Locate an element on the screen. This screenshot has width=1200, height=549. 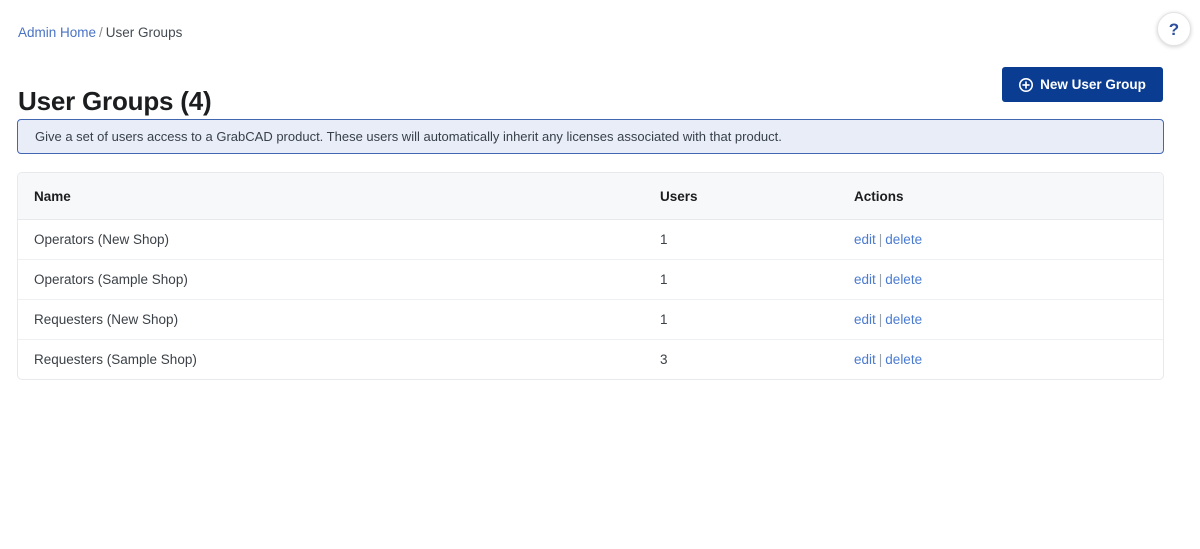
question-mark-icon: ? is located at coordinates (1174, 29).